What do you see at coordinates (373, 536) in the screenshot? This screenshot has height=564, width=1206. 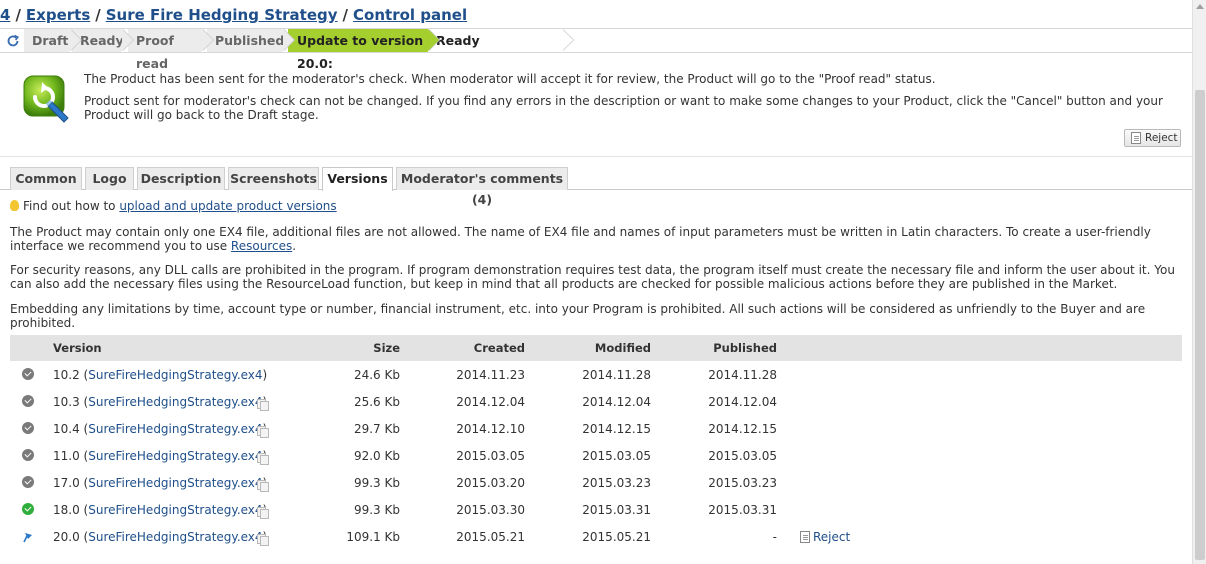 I see `size-cell: 109.1 Kb` at bounding box center [373, 536].